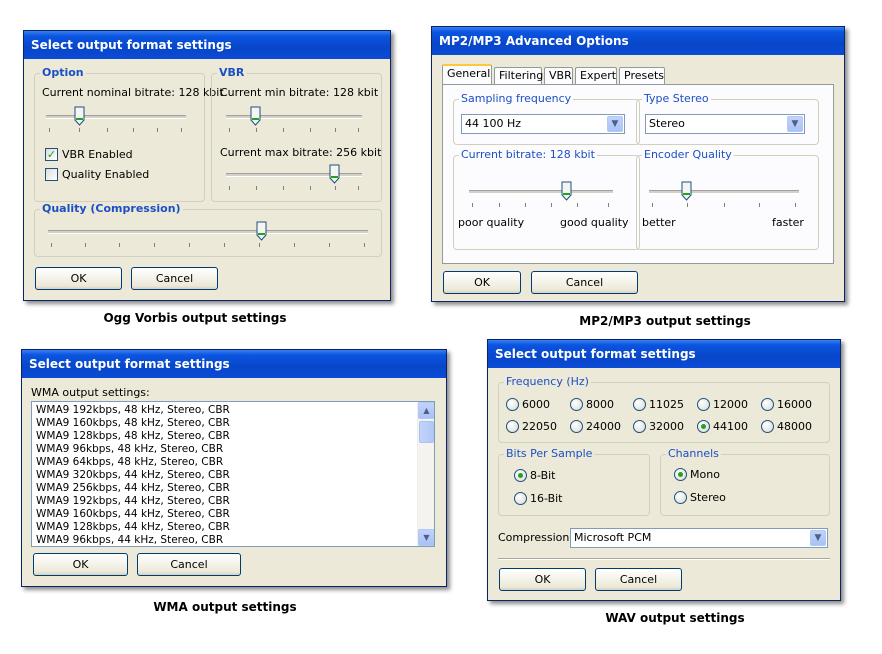 Image resolution: width=882 pixels, height=654 pixels. What do you see at coordinates (232, 72) in the screenshot?
I see `vbr-legend: VBR` at bounding box center [232, 72].